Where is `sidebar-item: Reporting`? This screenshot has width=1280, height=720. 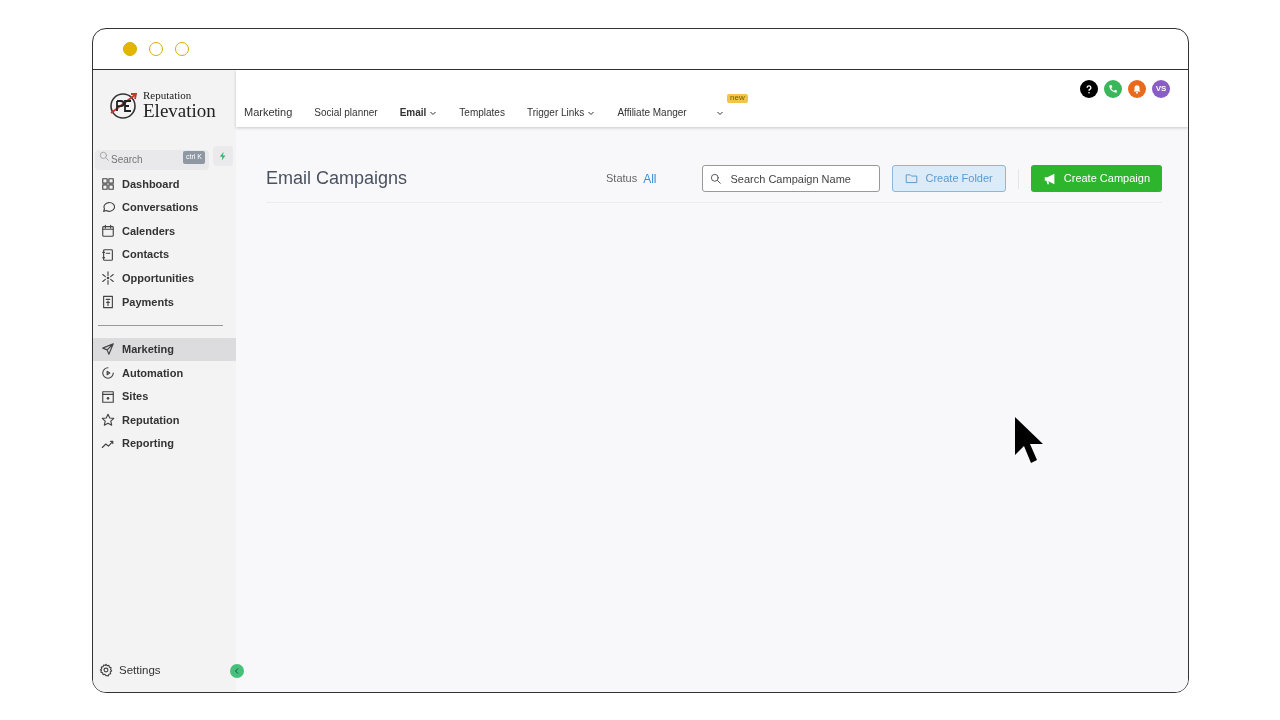
sidebar-item: Reporting is located at coordinates (164, 443).